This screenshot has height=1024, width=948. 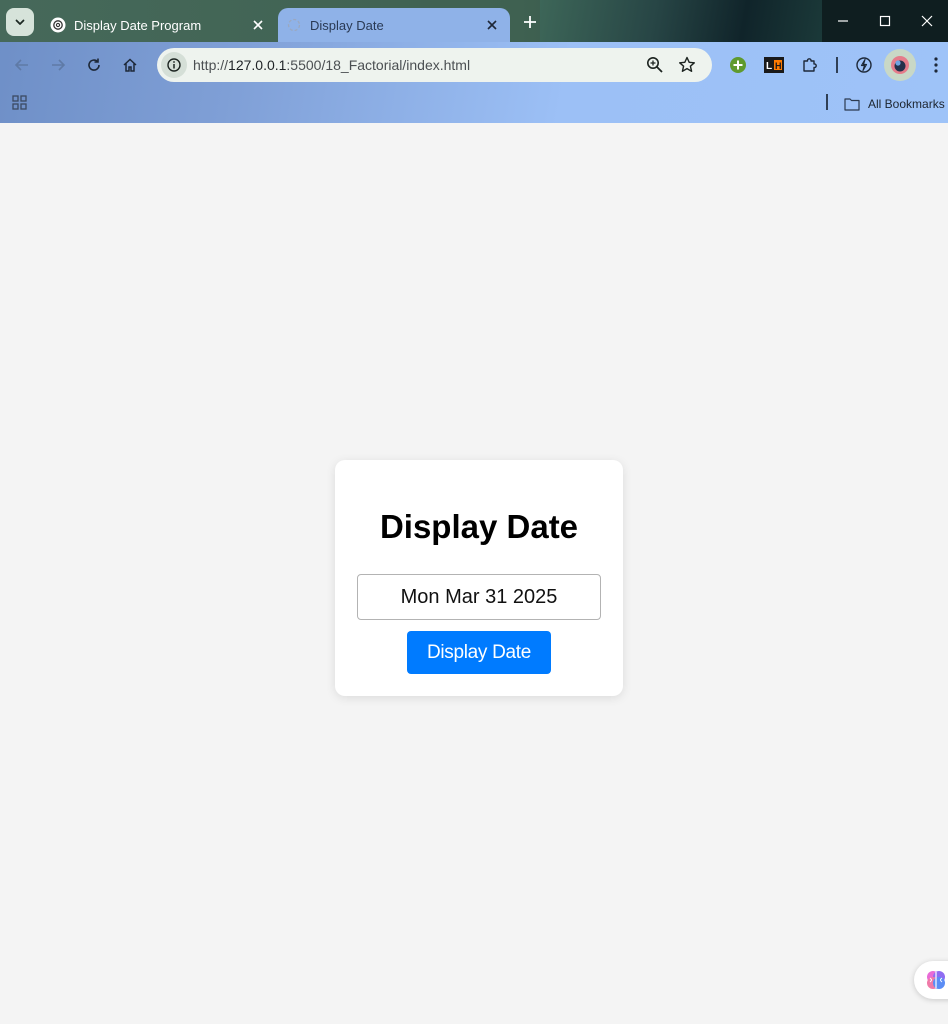 I want to click on plus-icon, so click(x=530, y=22).